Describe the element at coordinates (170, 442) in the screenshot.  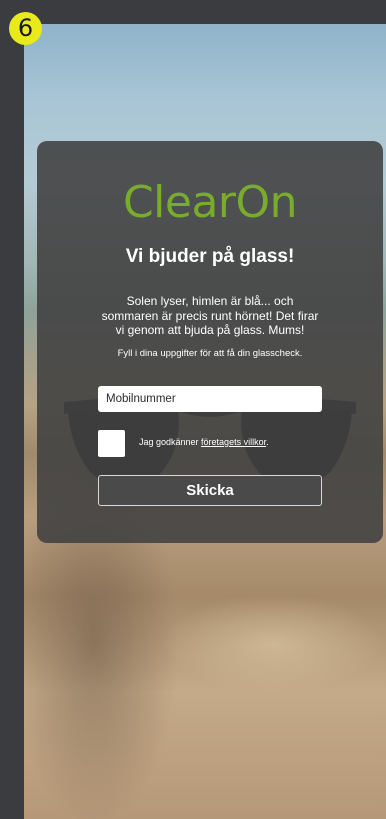
I see `terms-prefix: Jag godkänner` at that location.